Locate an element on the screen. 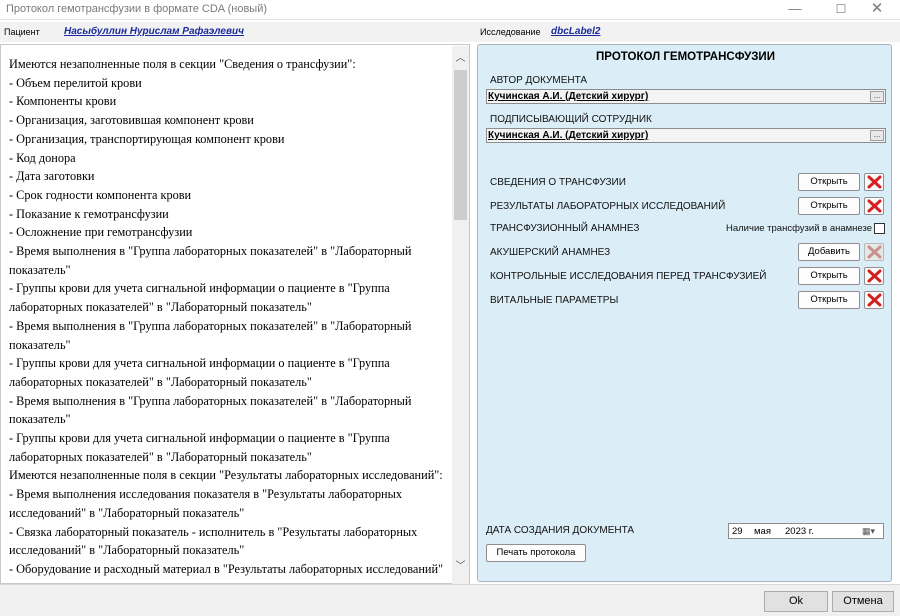 This screenshot has width=900, height=616. creation-date-picker: 29 мая 2023 г. ▦▾ is located at coordinates (806, 531).